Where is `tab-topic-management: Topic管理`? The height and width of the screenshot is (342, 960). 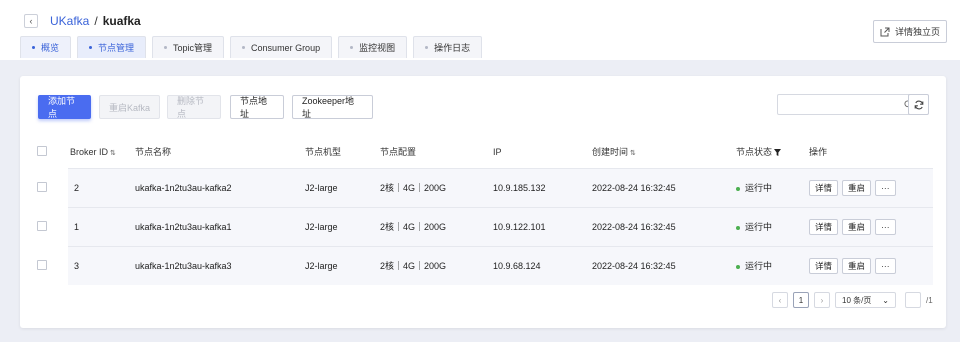 tab-topic-management: Topic管理 is located at coordinates (188, 47).